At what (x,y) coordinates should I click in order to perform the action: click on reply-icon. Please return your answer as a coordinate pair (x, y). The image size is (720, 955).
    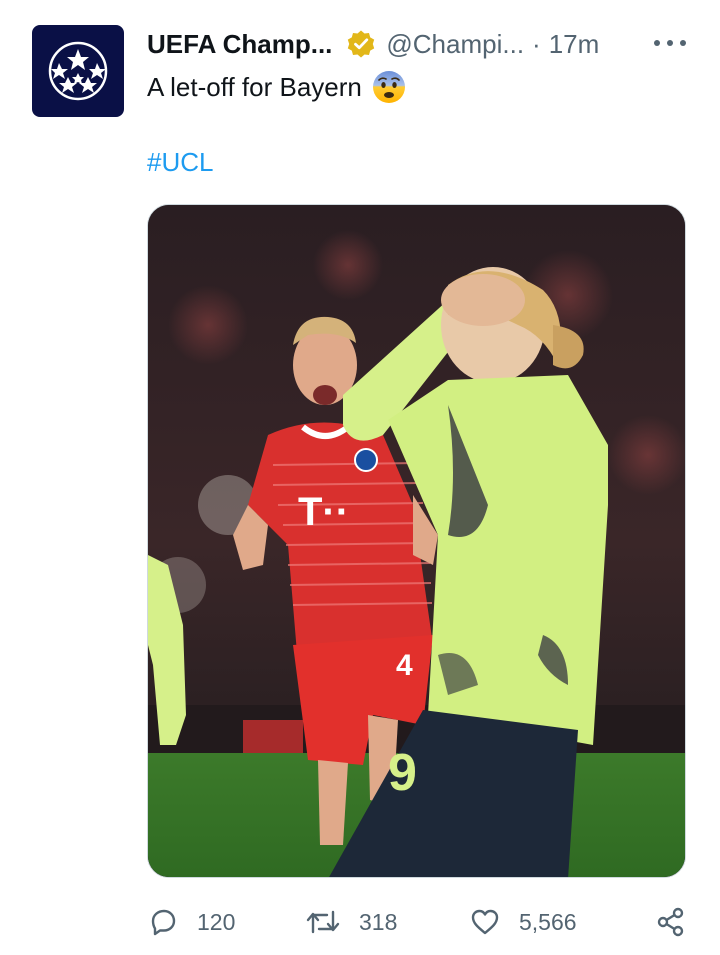
    Looking at the image, I should click on (163, 922).